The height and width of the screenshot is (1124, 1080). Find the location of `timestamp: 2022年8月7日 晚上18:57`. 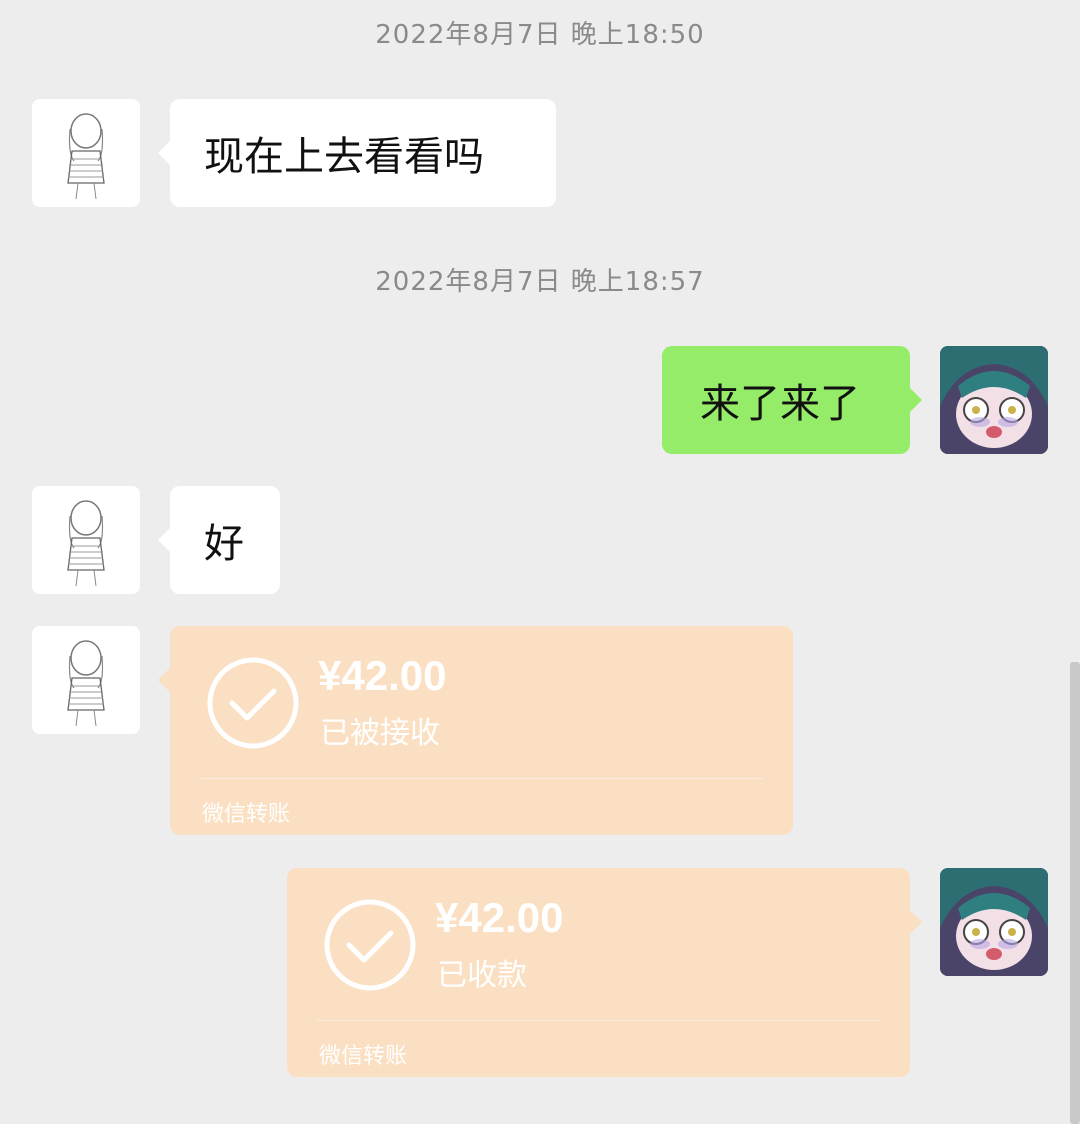

timestamp: 2022年8月7日 晚上18:57 is located at coordinates (540, 282).